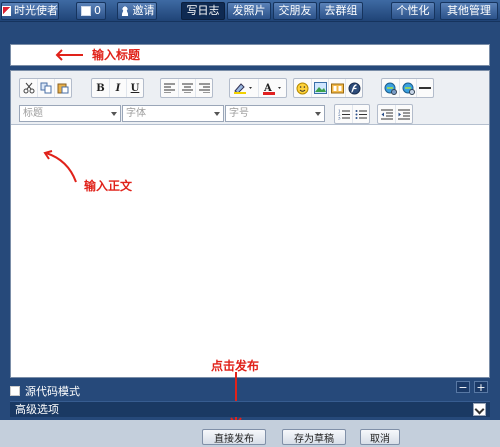  I want to click on align-center-icon, so click(186, 88).